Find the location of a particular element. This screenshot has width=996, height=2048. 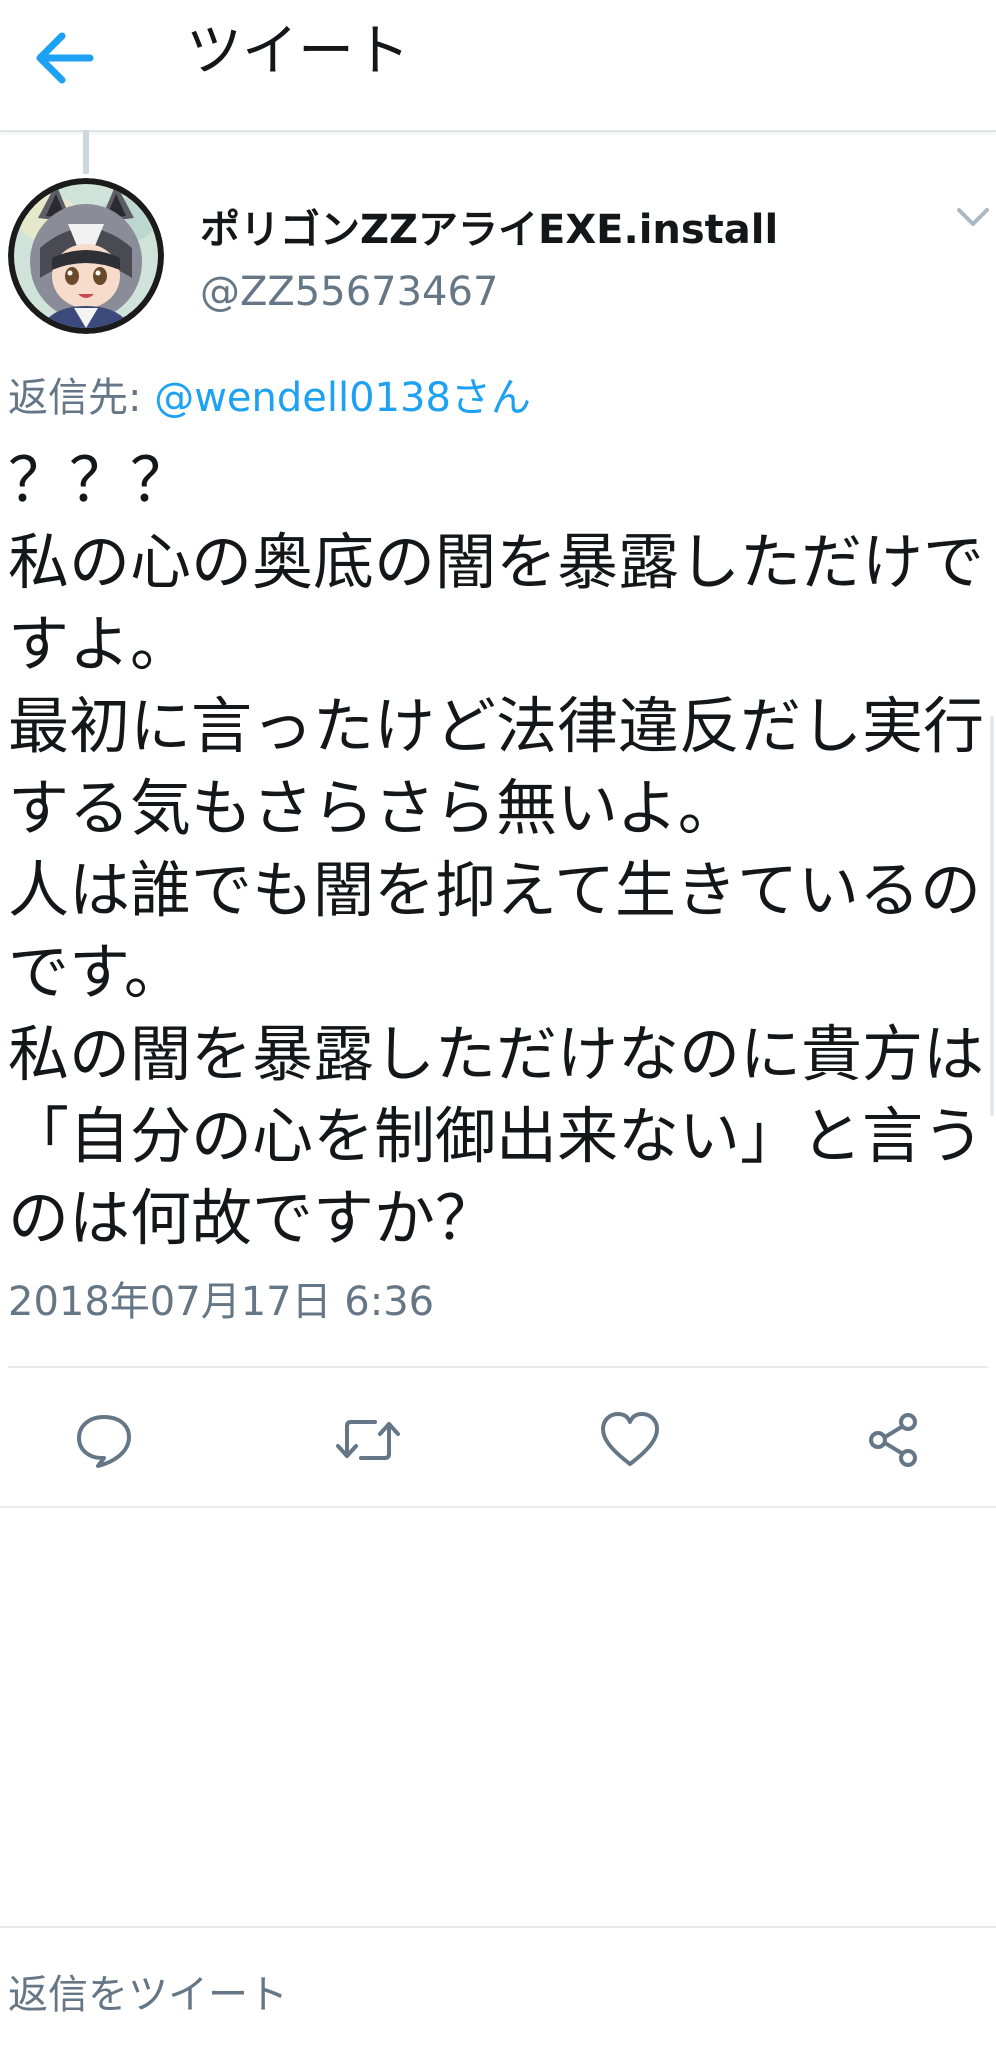

share-button is located at coordinates (894, 1440).